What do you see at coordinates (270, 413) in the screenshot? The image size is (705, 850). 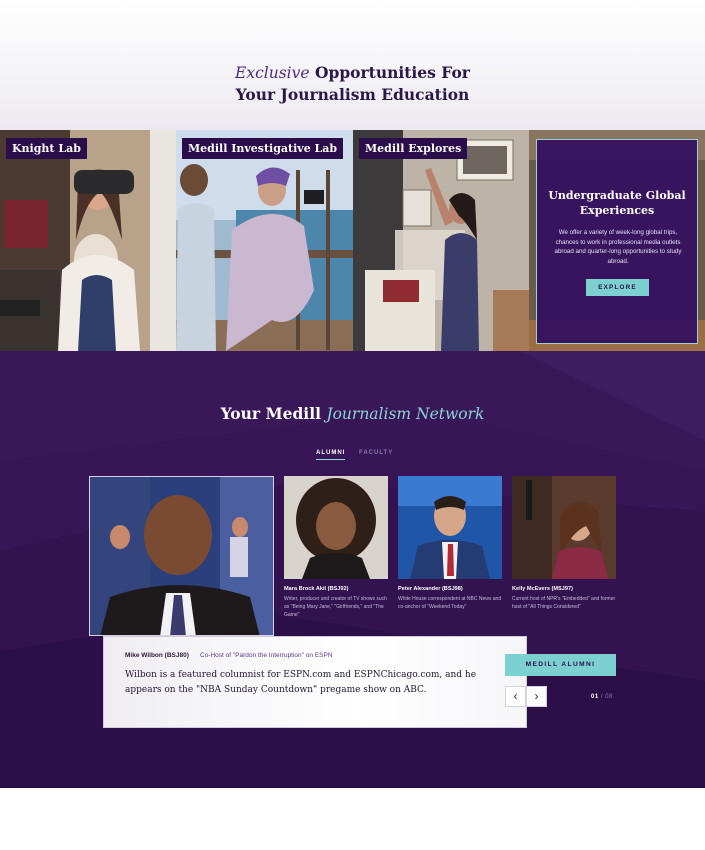 I see `network-heading-plain: Your Medill` at bounding box center [270, 413].